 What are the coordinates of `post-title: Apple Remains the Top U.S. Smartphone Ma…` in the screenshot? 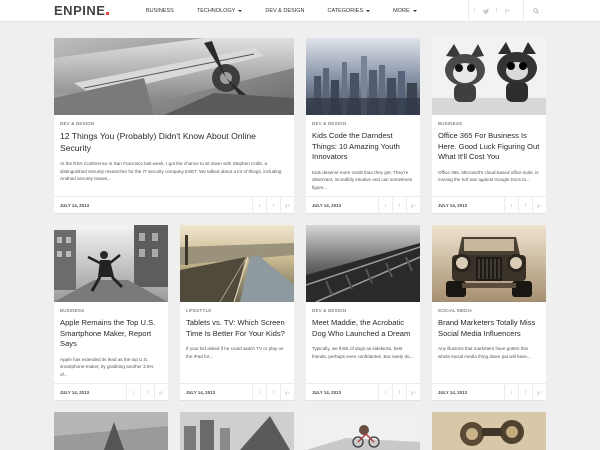 It's located at (111, 334).